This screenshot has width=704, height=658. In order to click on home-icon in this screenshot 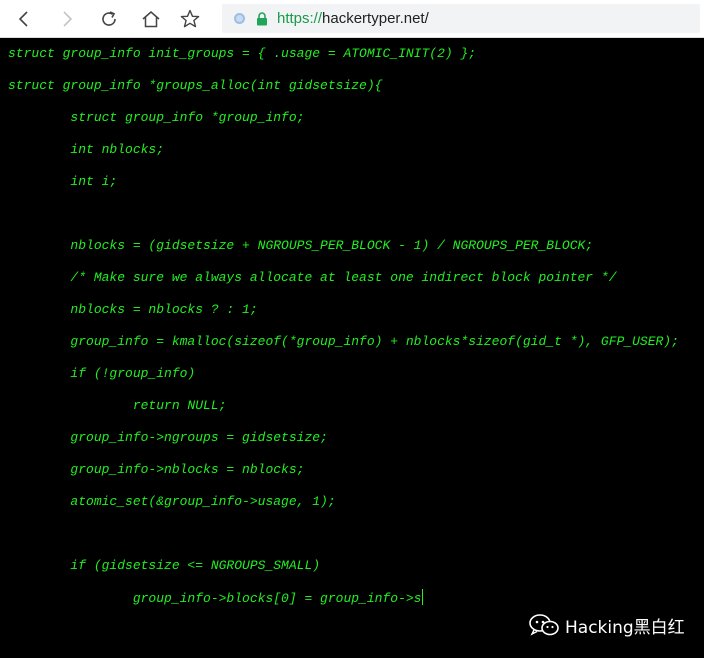, I will do `click(151, 19)`.